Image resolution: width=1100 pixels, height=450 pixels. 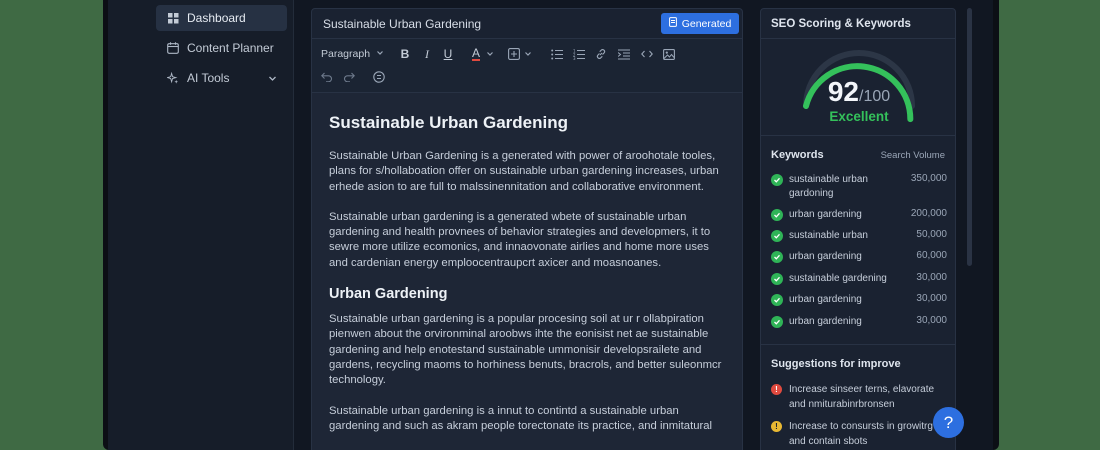 I want to click on error-icon: !, so click(x=776, y=389).